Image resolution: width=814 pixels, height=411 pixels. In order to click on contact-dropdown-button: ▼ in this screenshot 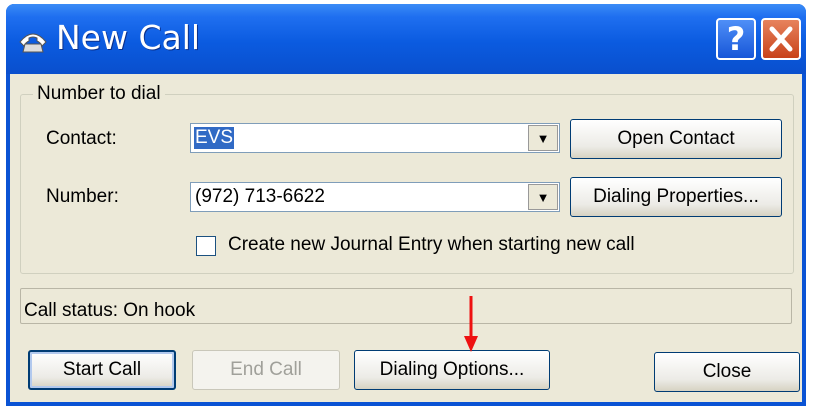, I will do `click(543, 138)`.